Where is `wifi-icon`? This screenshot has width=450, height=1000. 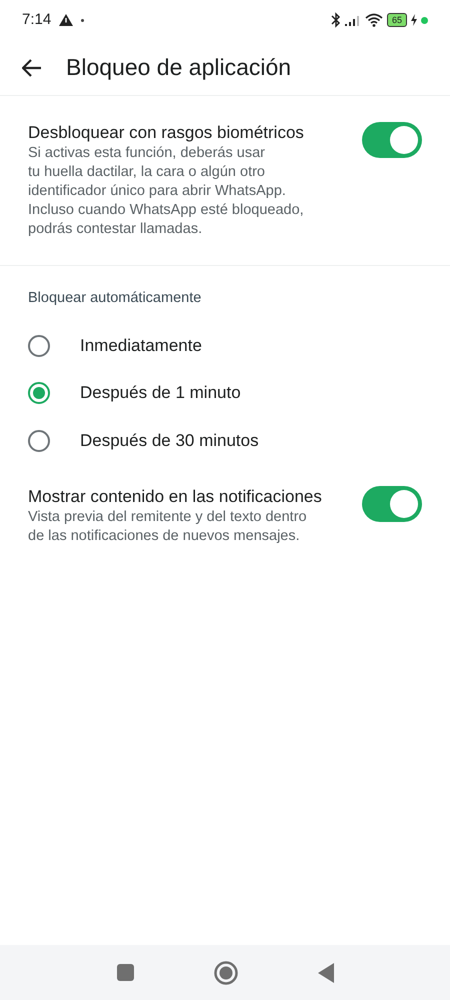
wifi-icon is located at coordinates (373, 20).